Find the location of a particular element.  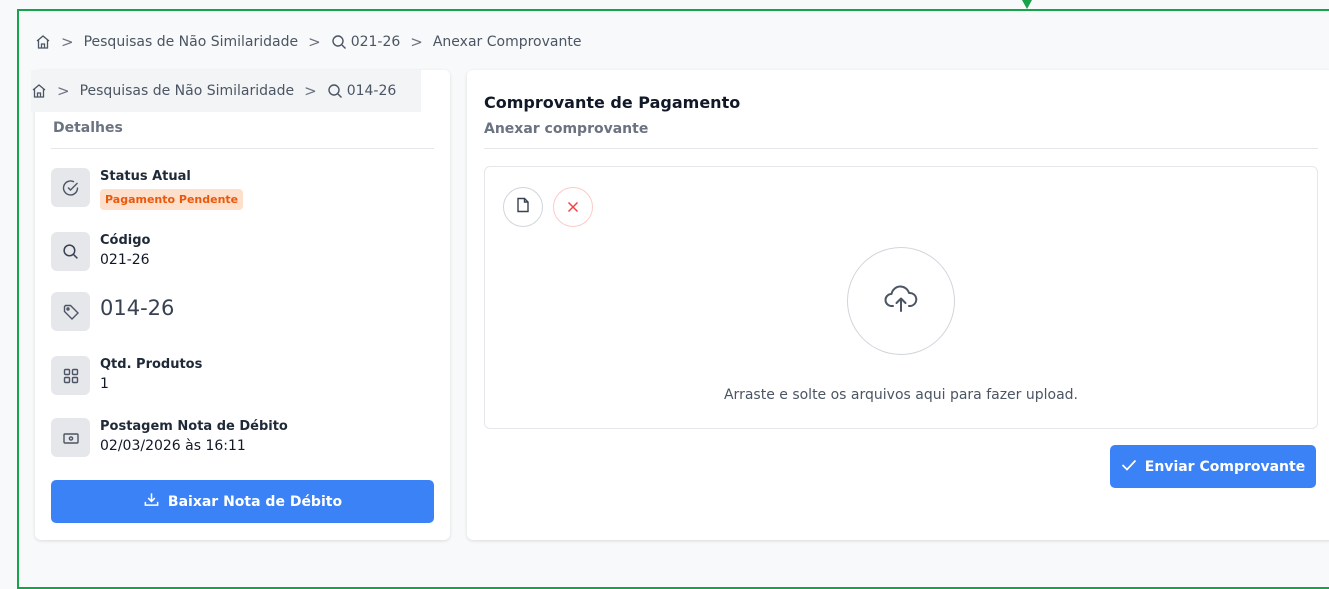

qty-item: Qtd. Produtos 1 is located at coordinates (126, 375).